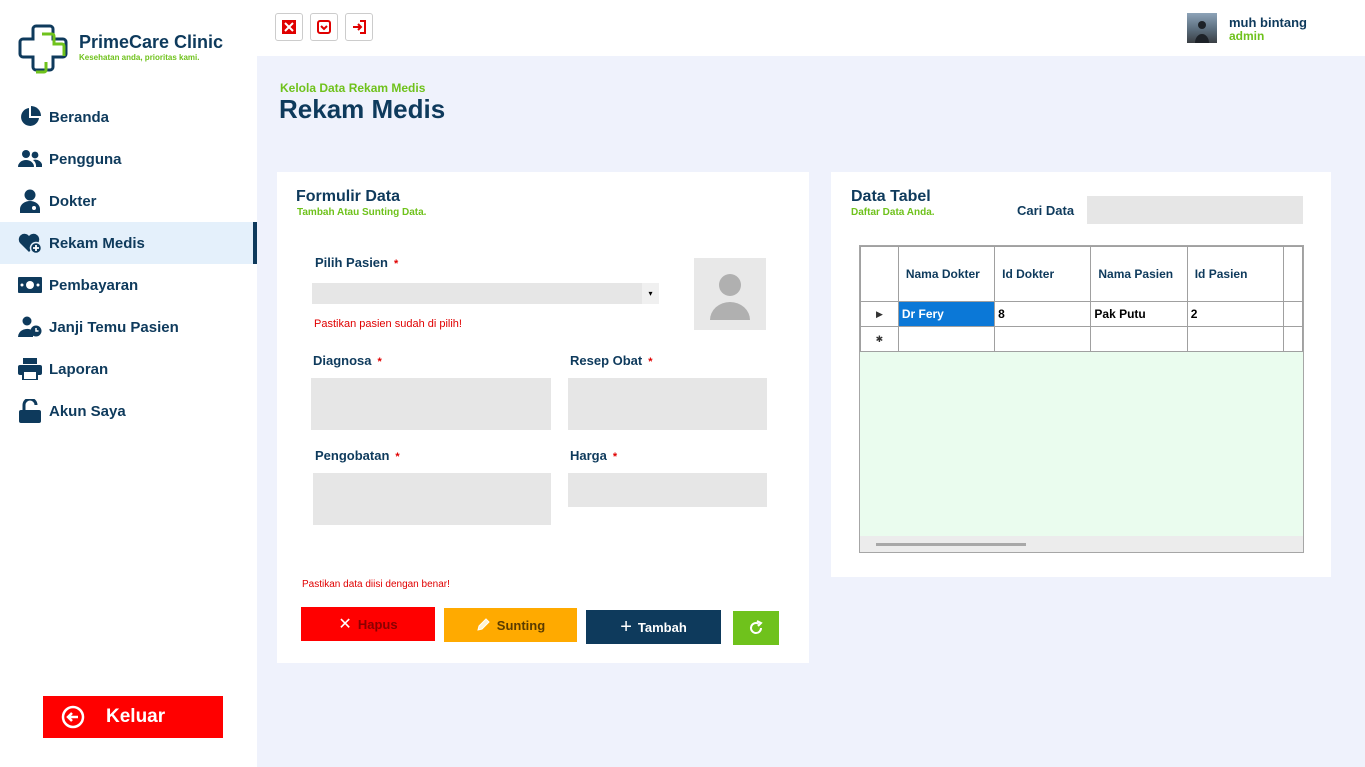 The width and height of the screenshot is (1365, 767). I want to click on add-button: + Tambah, so click(653, 627).